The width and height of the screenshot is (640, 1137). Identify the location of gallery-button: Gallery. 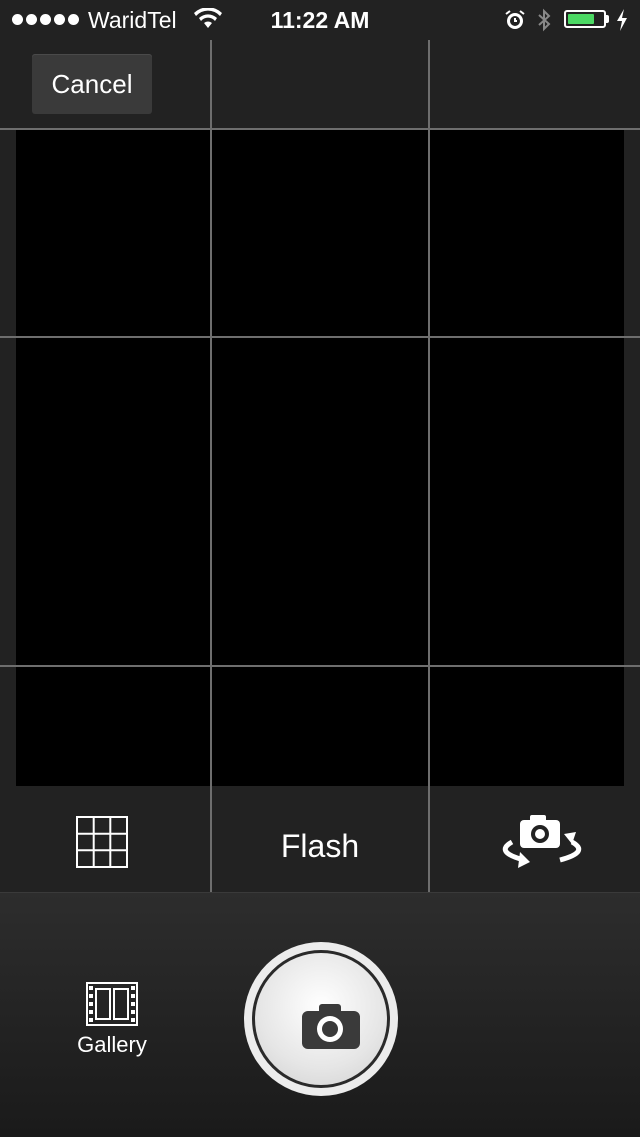
(112, 1024).